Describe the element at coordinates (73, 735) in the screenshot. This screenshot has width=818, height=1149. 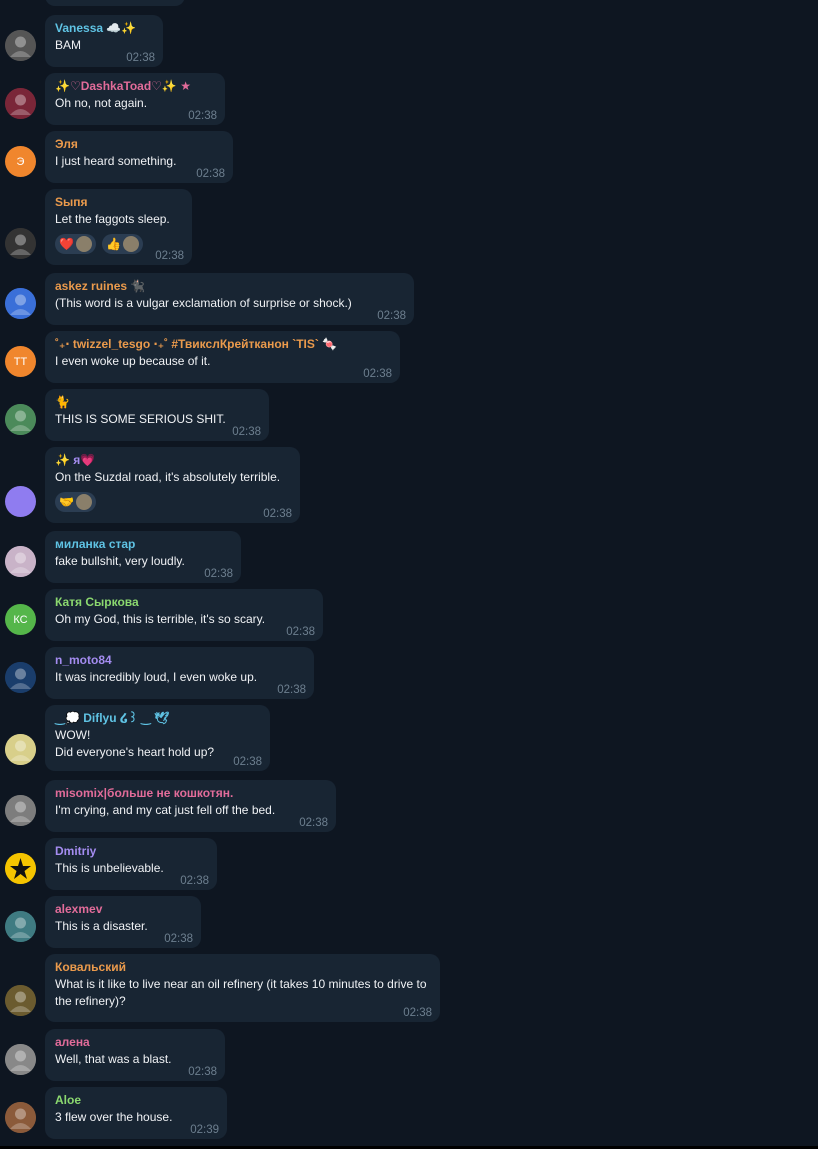
I see `message-text: WOW!` at that location.